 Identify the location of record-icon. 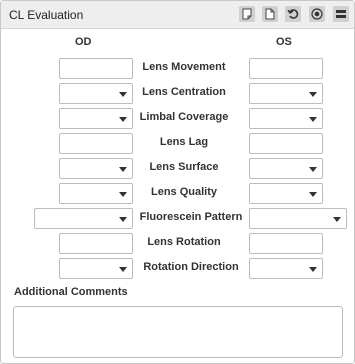
(317, 14).